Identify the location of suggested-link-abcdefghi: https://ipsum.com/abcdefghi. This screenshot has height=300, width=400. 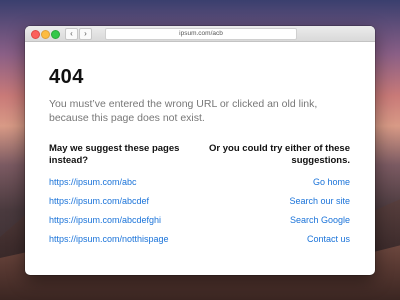
(124, 224).